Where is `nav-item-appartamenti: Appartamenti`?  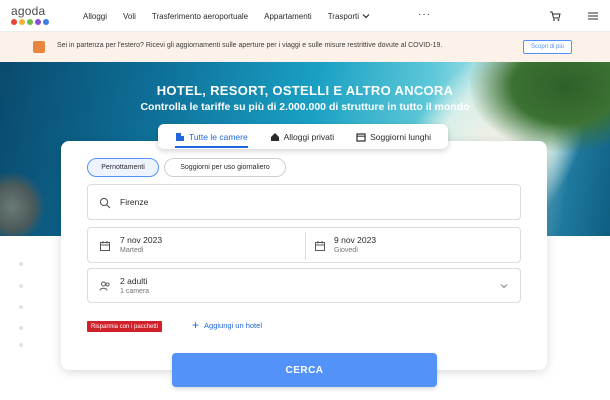
nav-item-appartamenti: Appartamenti is located at coordinates (288, 16).